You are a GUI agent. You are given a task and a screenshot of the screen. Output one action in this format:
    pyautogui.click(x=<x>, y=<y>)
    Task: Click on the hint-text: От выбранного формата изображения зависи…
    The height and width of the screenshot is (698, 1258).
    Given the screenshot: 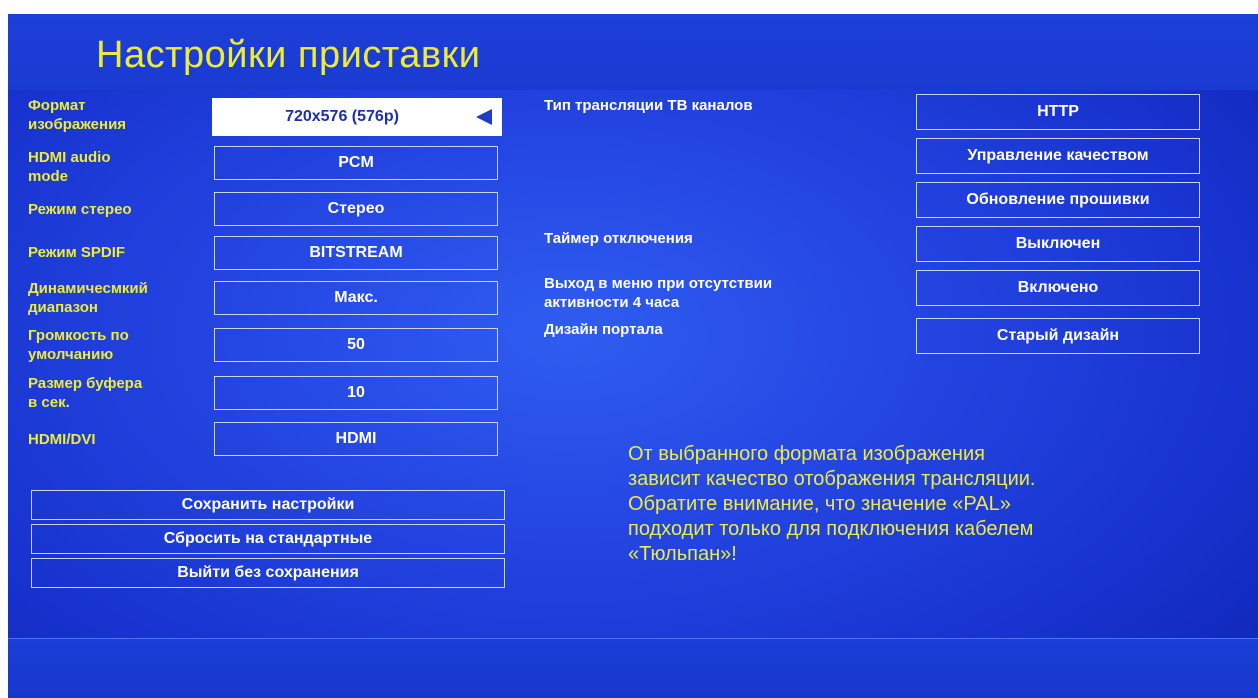 What is the action you would take?
    pyautogui.click(x=832, y=504)
    